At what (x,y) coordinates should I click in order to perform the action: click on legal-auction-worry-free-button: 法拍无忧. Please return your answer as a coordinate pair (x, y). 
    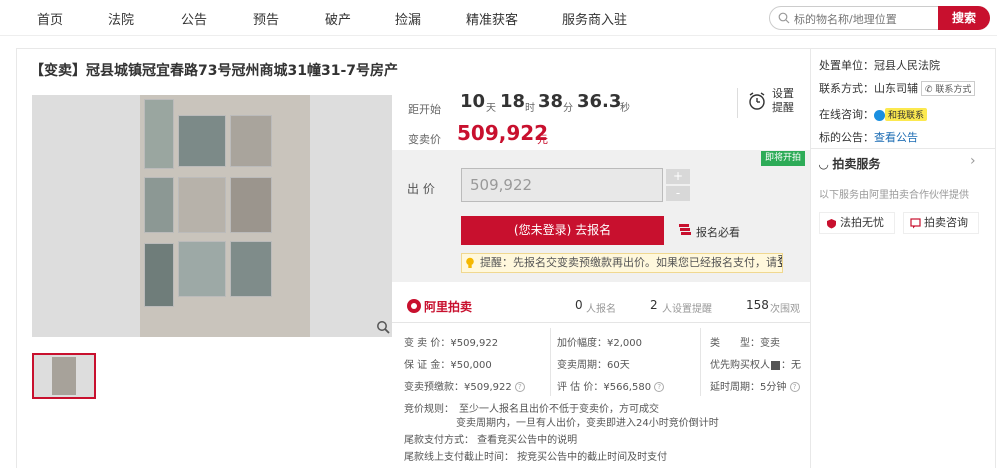
    Looking at the image, I should click on (857, 223).